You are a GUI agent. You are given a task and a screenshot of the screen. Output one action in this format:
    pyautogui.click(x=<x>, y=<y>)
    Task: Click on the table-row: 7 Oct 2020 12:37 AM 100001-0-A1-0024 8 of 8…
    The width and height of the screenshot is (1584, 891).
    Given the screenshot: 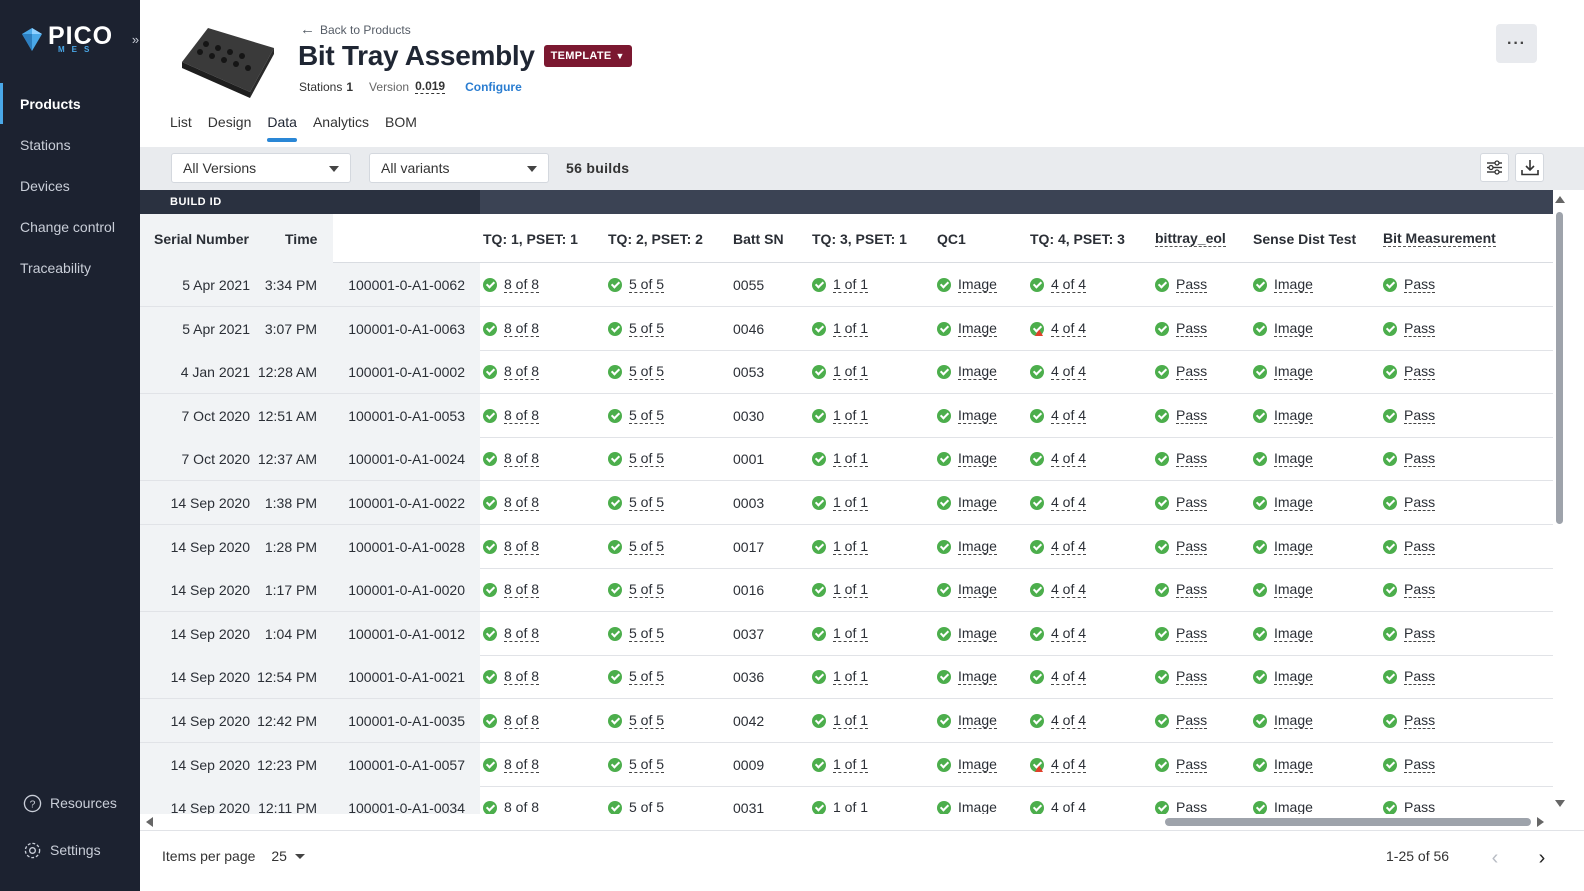 What is the action you would take?
    pyautogui.click(x=846, y=459)
    